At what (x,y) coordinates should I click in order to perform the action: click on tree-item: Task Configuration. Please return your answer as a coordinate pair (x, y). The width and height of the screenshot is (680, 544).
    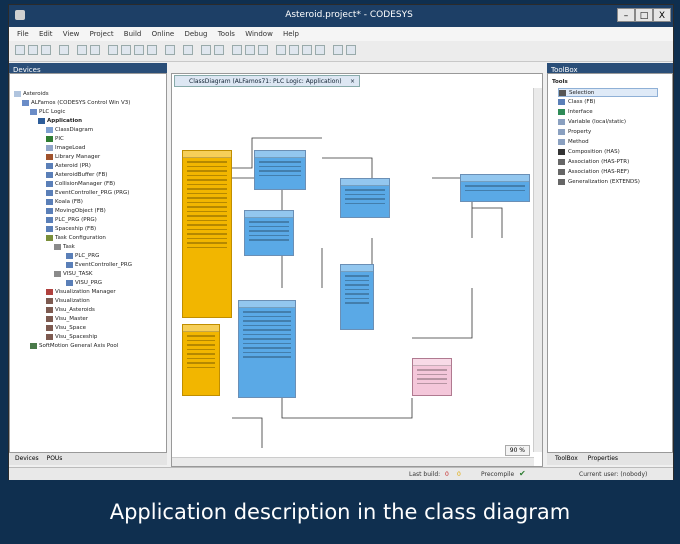
    Looking at the image, I should click on (76, 238).